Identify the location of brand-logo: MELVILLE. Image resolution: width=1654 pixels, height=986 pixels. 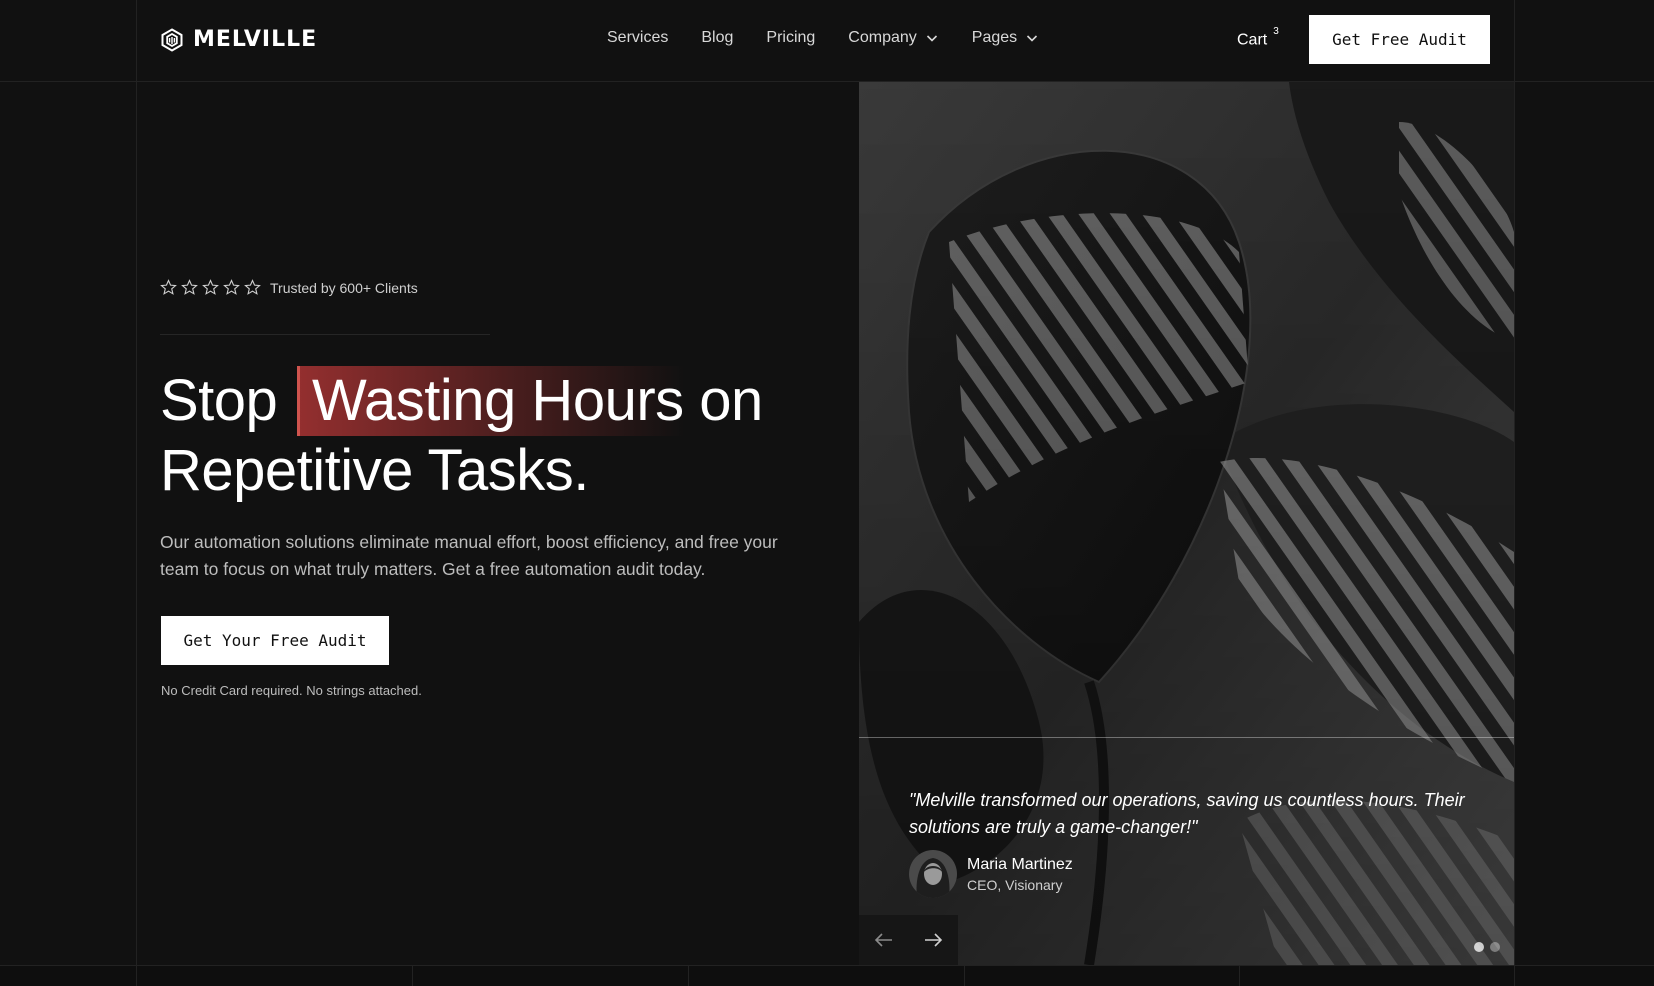
(238, 39).